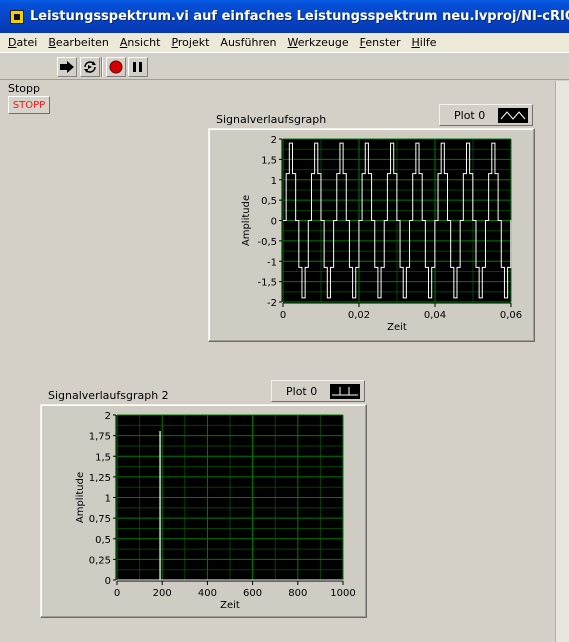 The image size is (569, 642). What do you see at coordinates (511, 315) in the screenshot?
I see `x-tick-label: 0,06` at bounding box center [511, 315].